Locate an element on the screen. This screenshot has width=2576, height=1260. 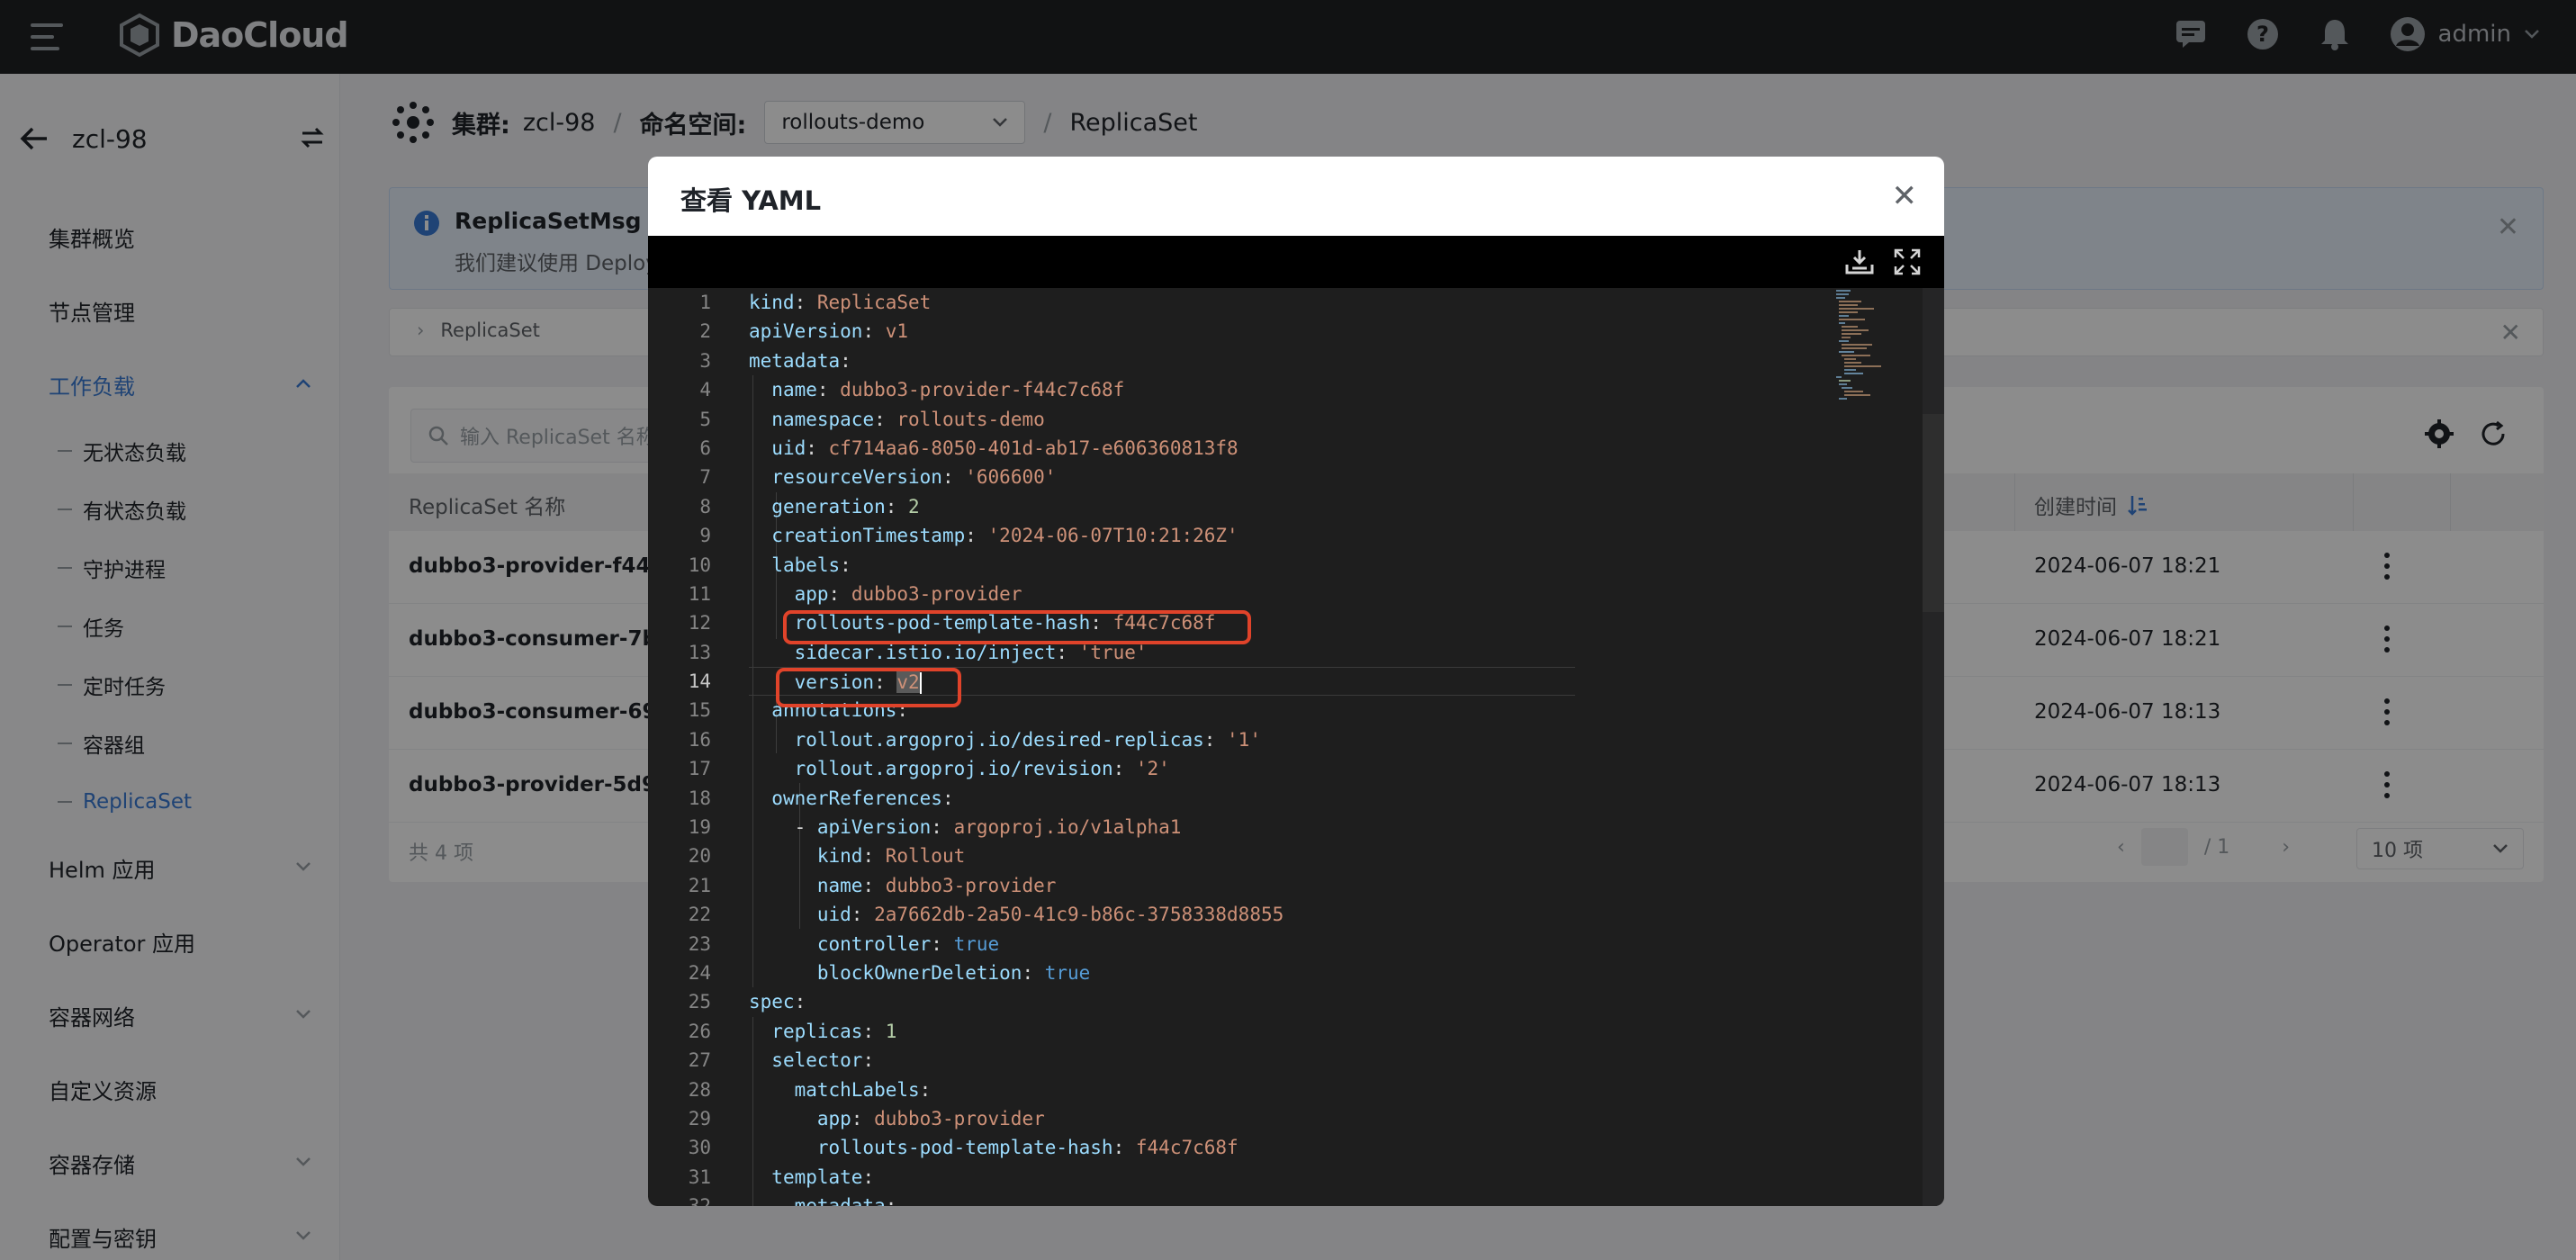
code-line: name: dubbo3-provider-f44c7c68f is located at coordinates (1162, 389).